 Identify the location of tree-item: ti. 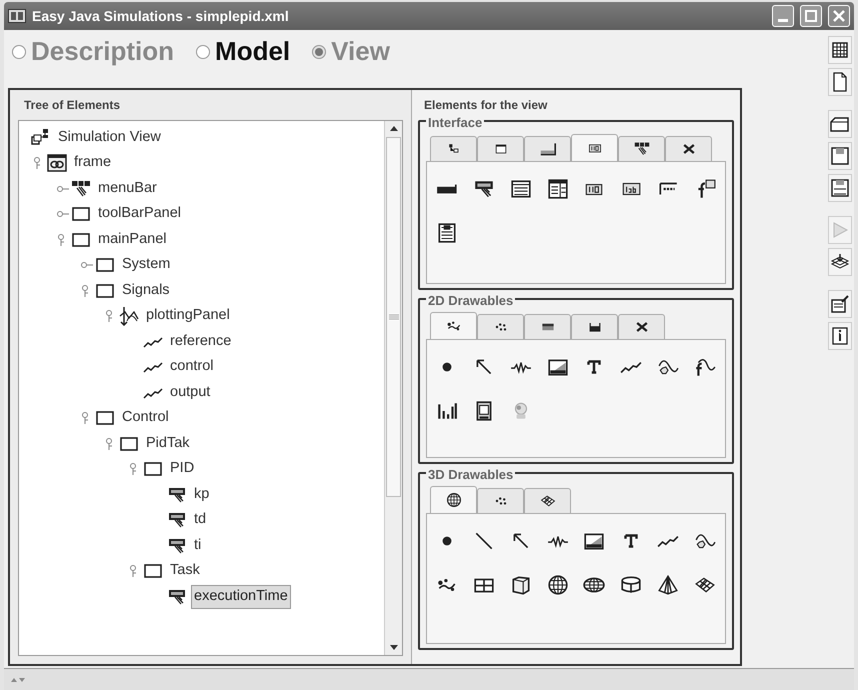
(197, 546).